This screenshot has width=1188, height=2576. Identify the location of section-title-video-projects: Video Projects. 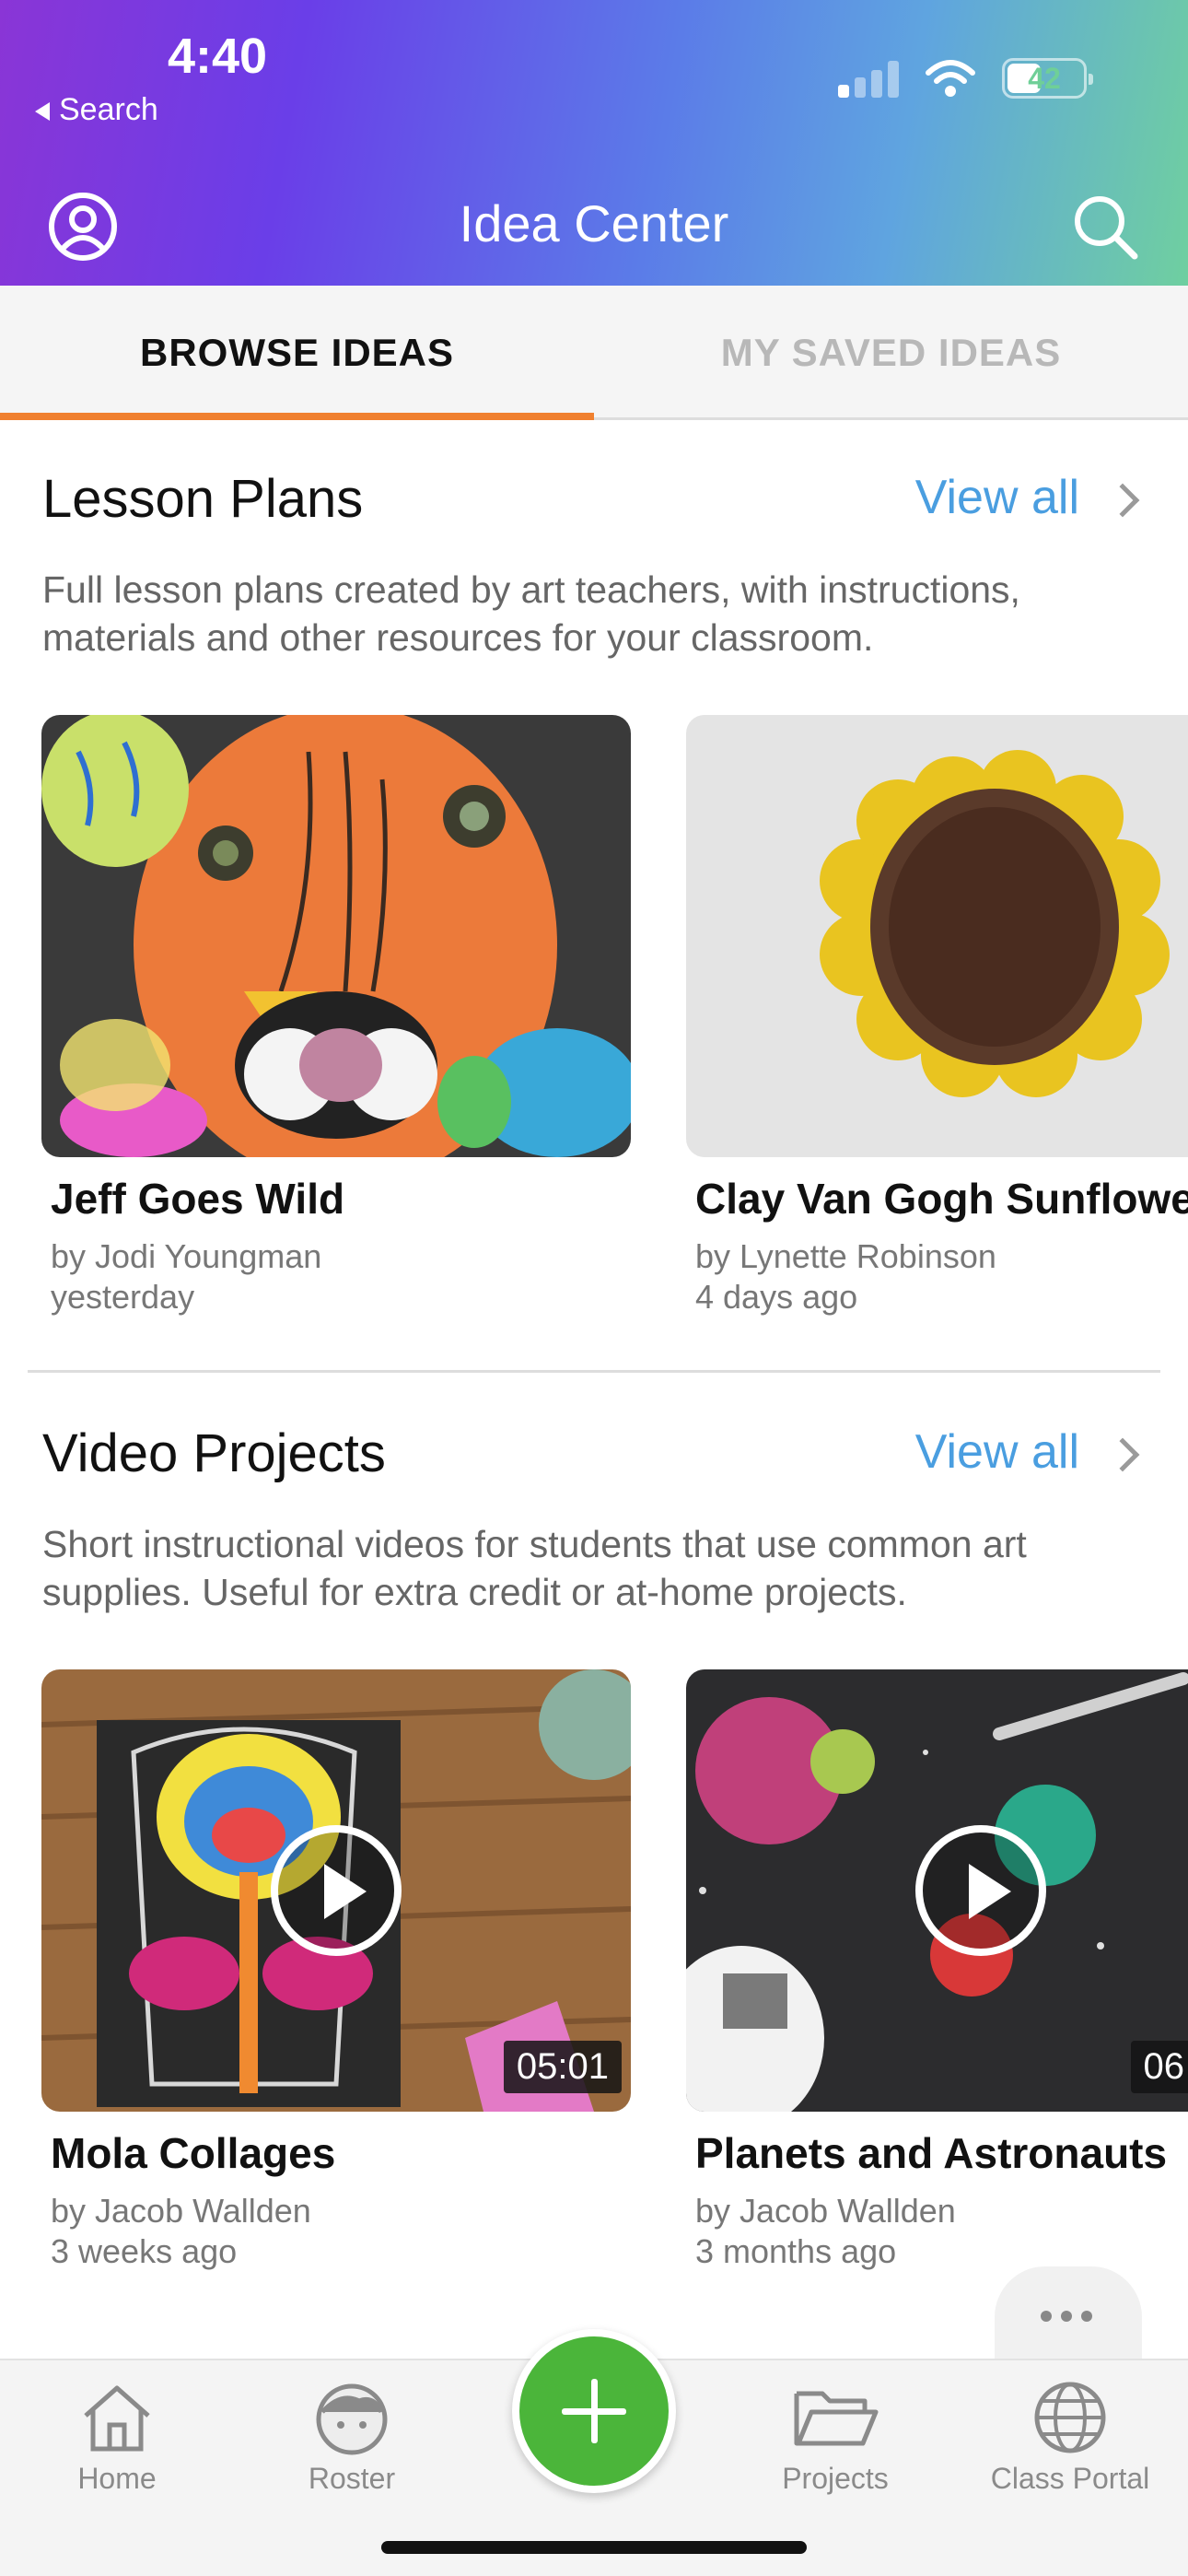
(214, 1453).